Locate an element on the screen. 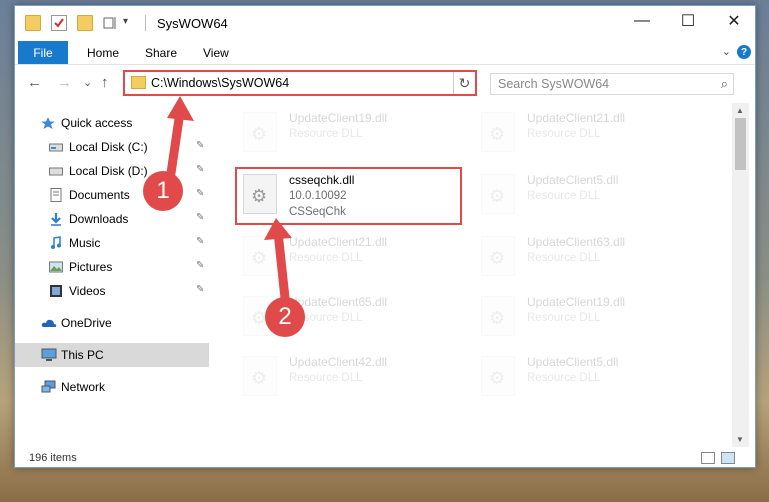 This screenshot has width=769, height=502. step-2-badge: 2 is located at coordinates (285, 317).